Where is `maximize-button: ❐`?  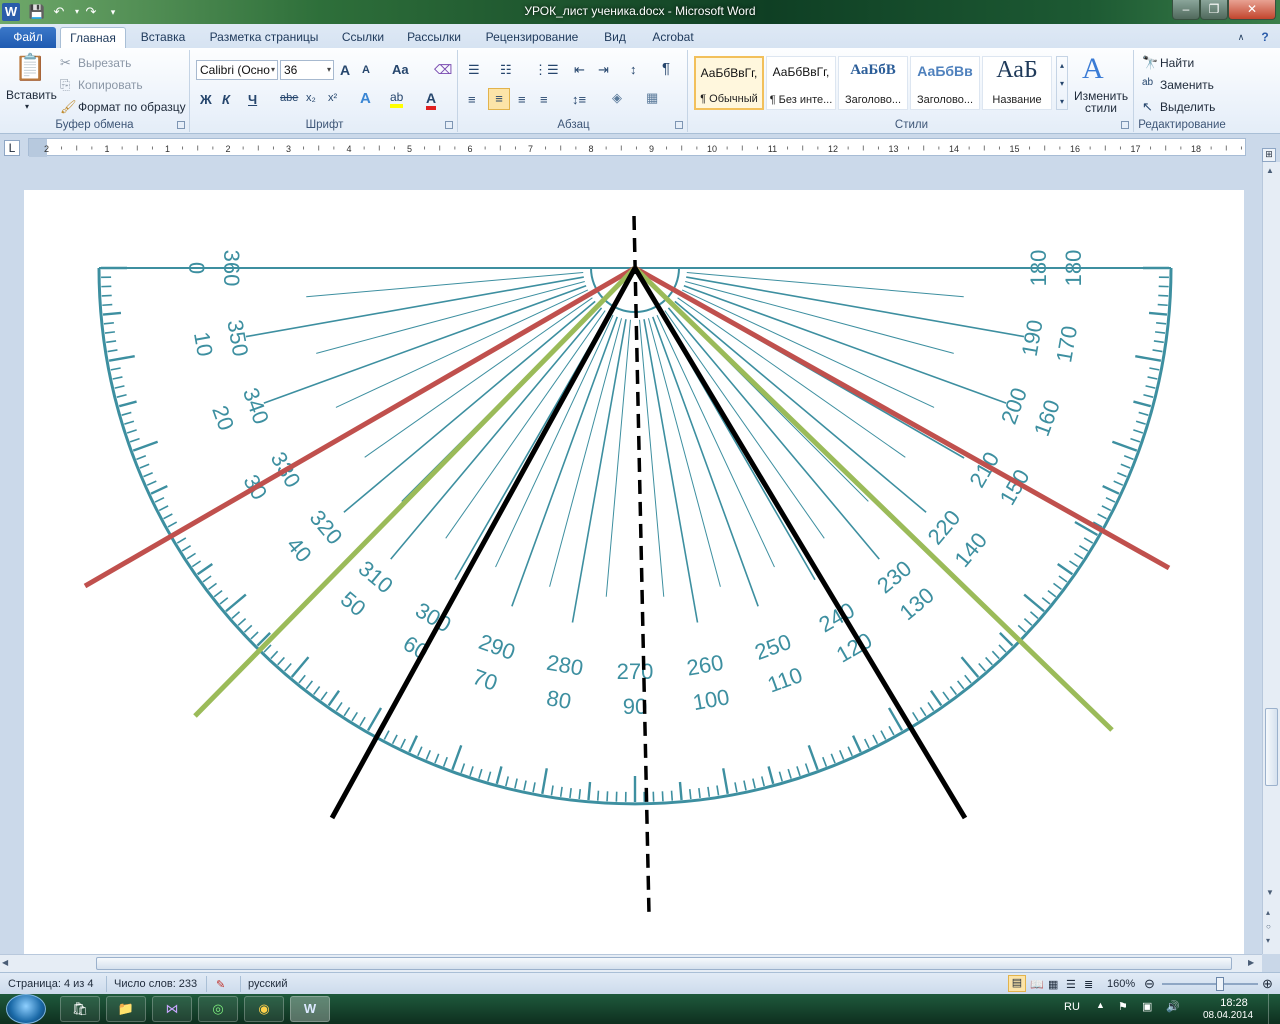 maximize-button: ❐ is located at coordinates (1214, 10).